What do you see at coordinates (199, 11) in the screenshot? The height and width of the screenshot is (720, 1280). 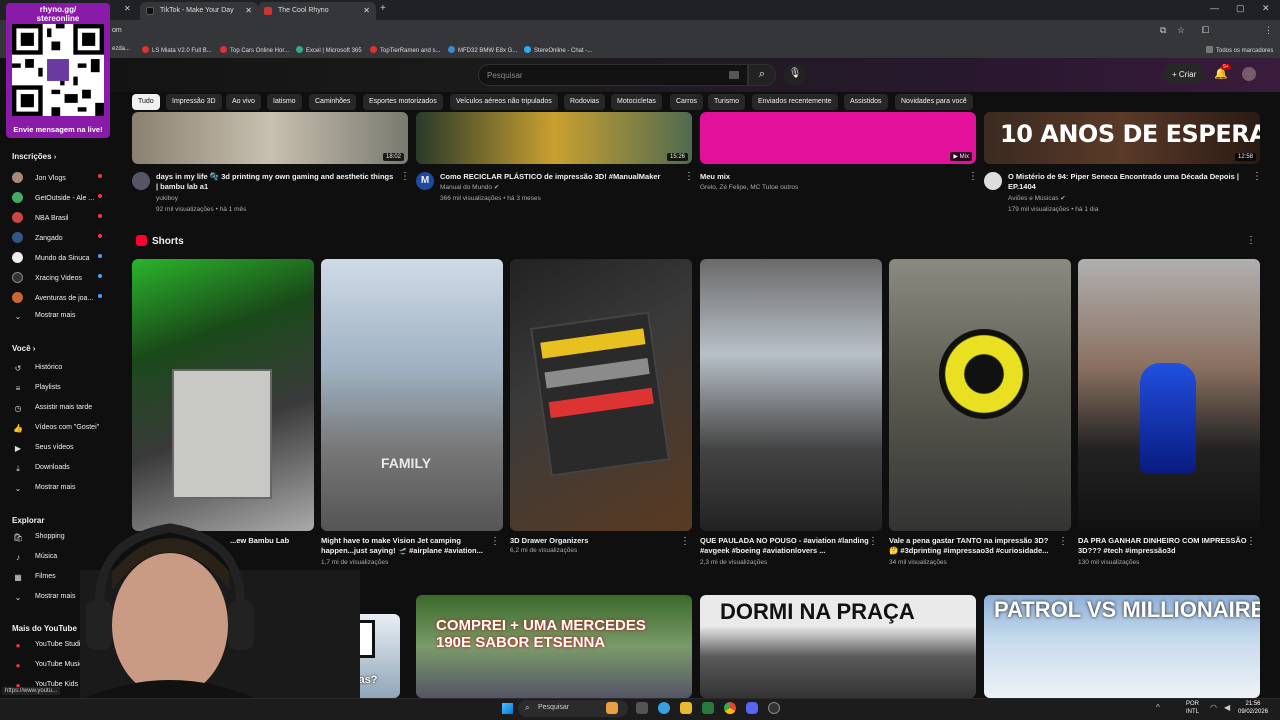 I see `tab-tiktok: TikTok - Make Your Day ✕` at bounding box center [199, 11].